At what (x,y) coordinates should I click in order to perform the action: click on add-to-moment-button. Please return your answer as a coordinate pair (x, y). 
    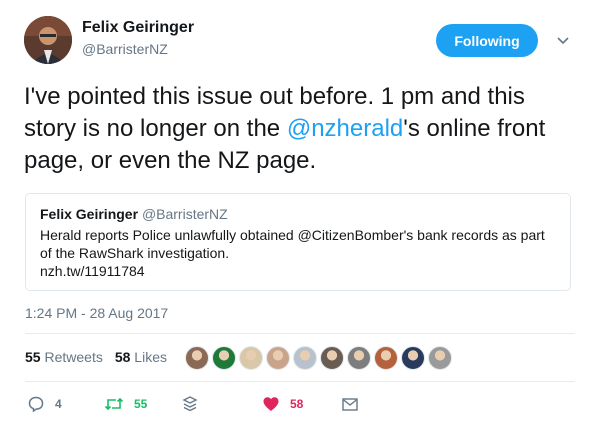
    Looking at the image, I should click on (190, 404).